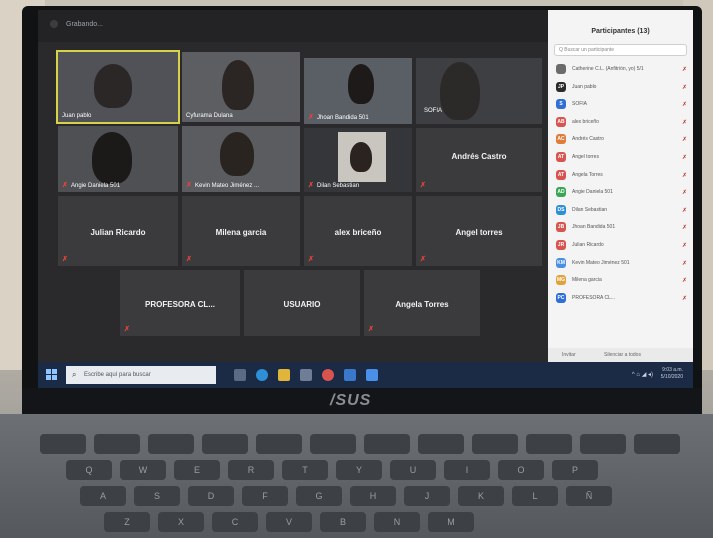 This screenshot has height=538, width=713. I want to click on participant-list-item: AB alex briceño ✗, so click(620, 122).